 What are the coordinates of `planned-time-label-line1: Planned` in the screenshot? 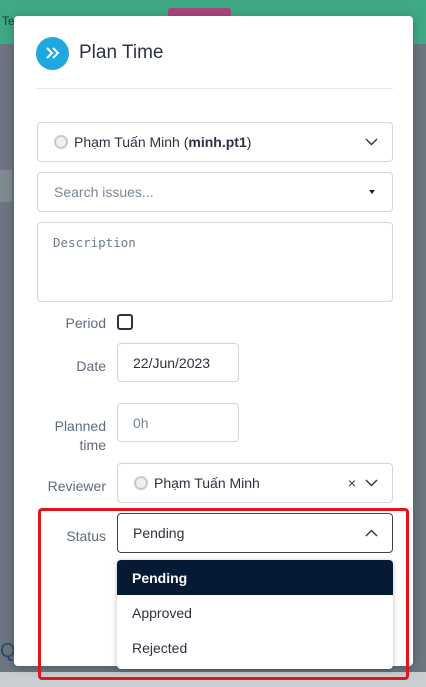 It's located at (80, 426).